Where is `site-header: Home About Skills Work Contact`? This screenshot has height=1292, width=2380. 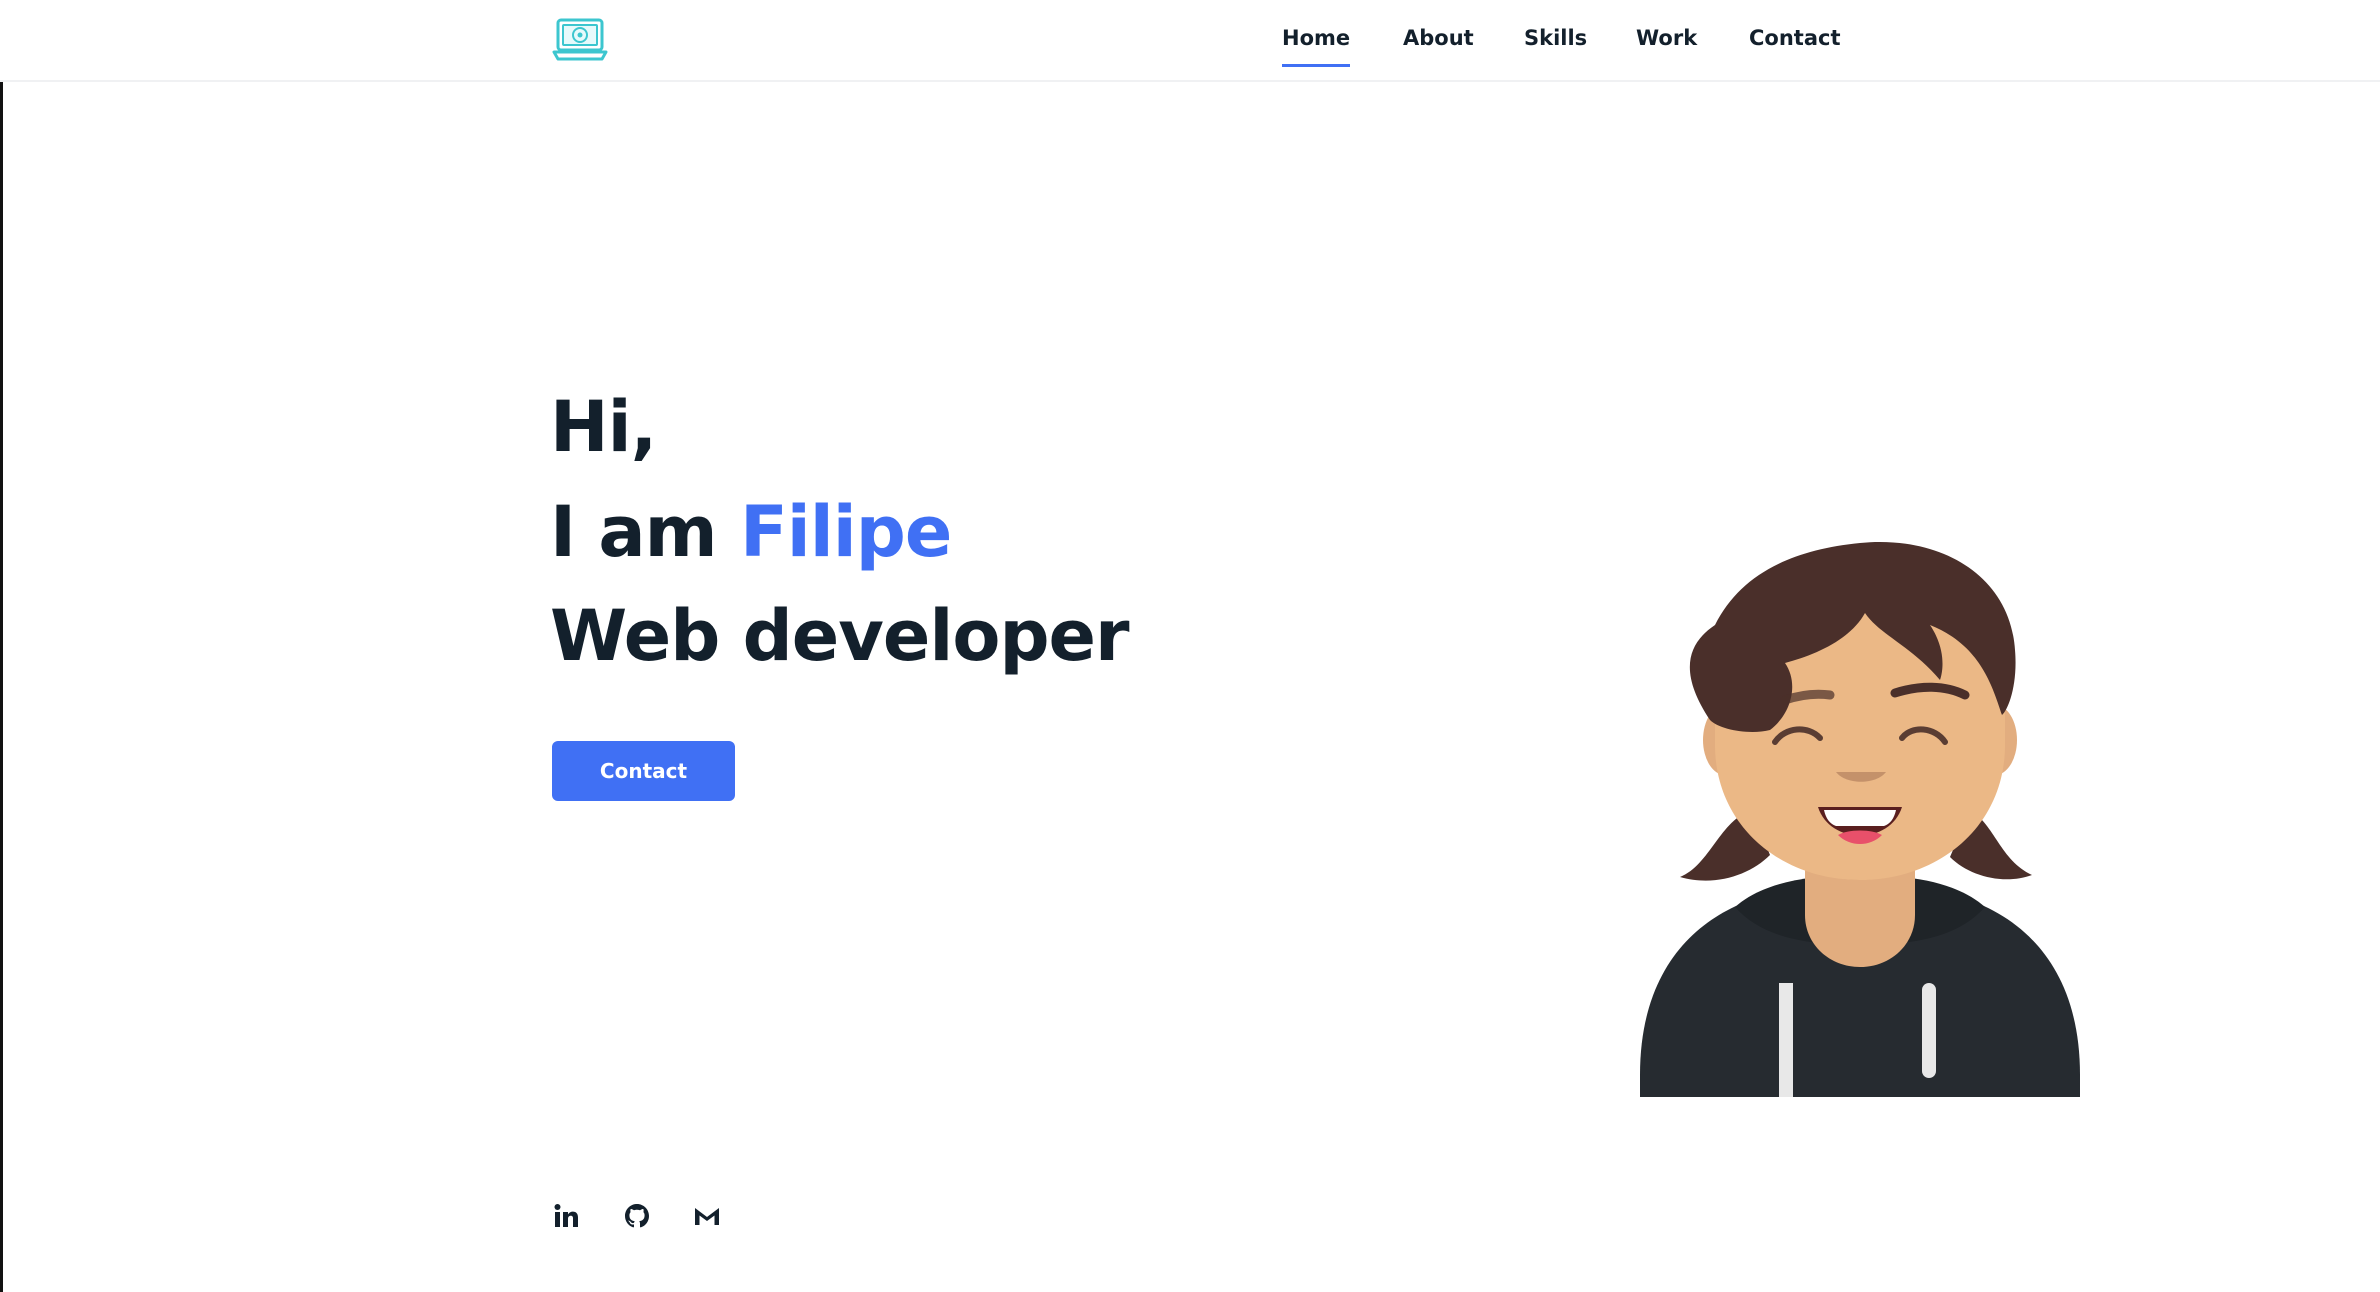 site-header: Home About Skills Work Contact is located at coordinates (1190, 41).